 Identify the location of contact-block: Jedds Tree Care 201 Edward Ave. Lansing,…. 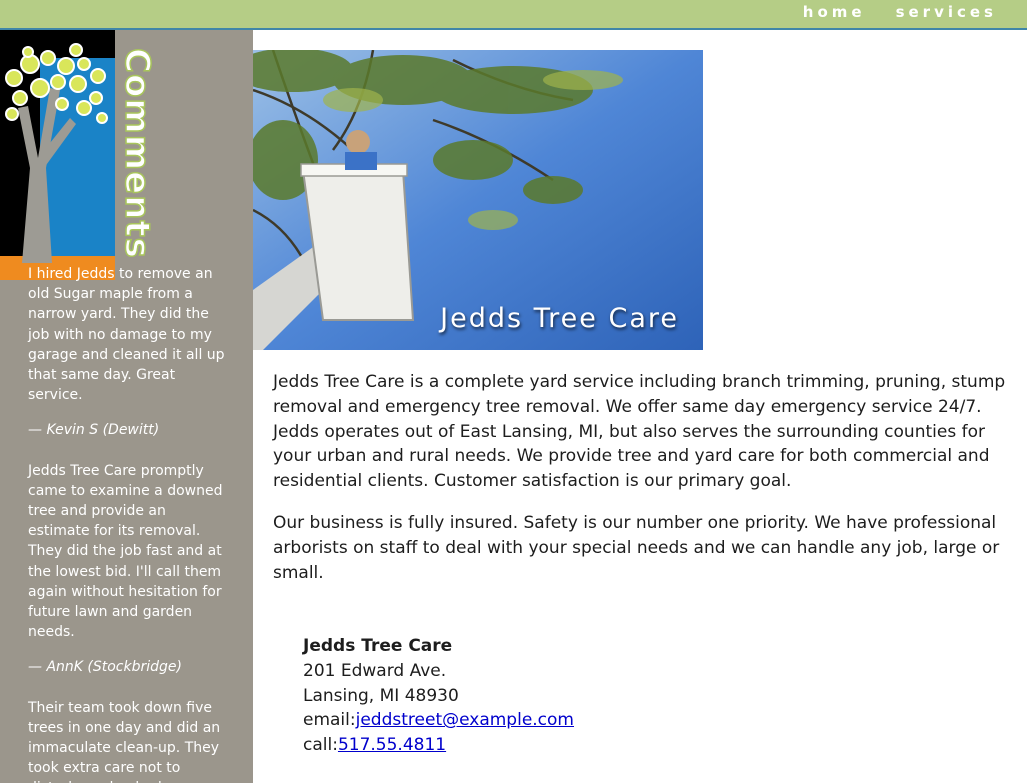
(438, 696).